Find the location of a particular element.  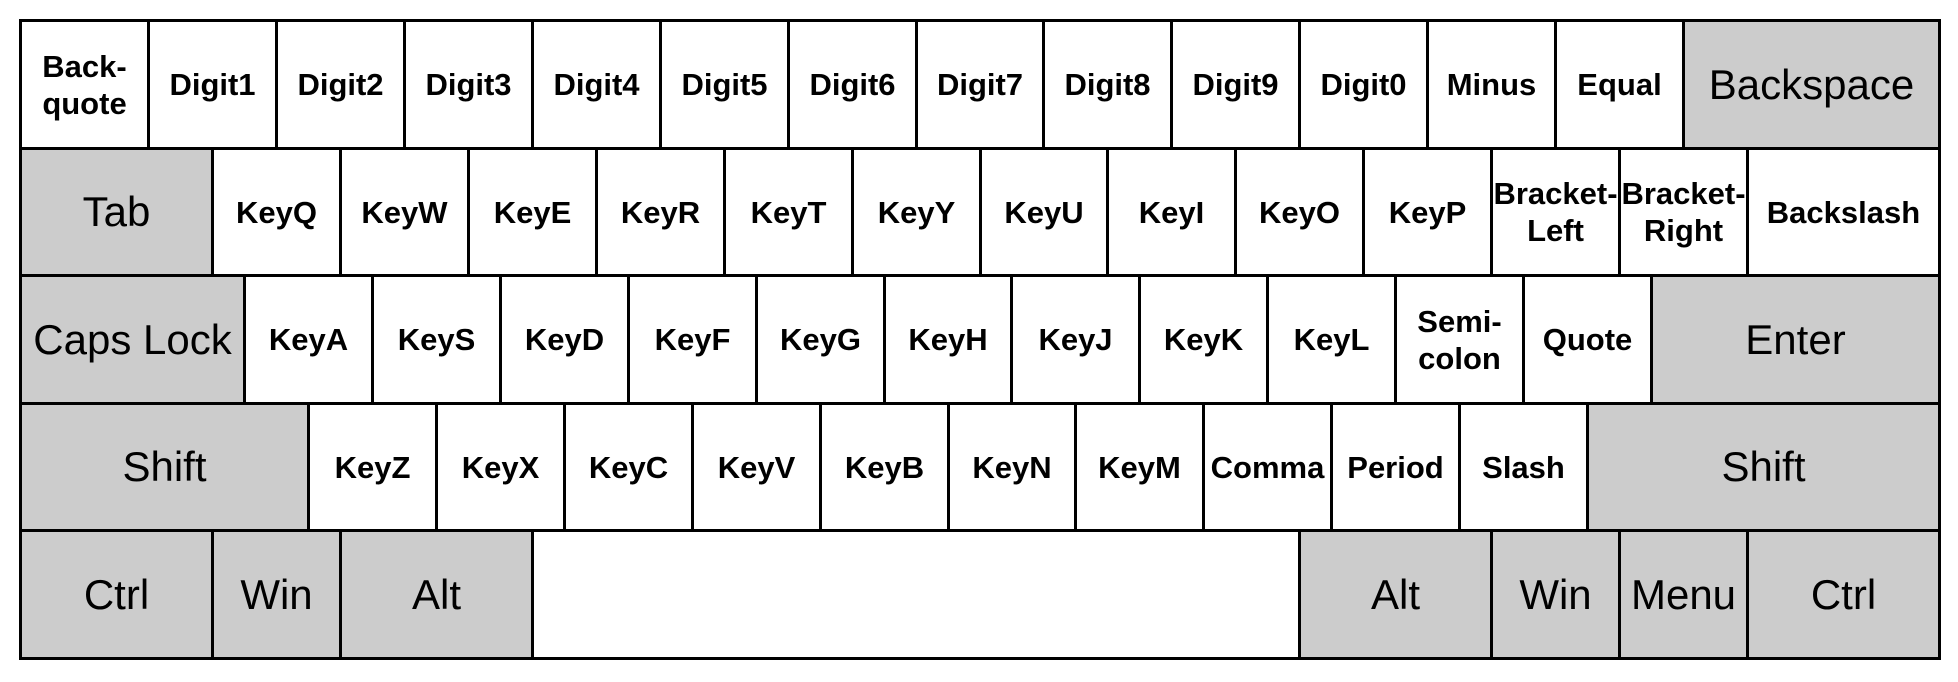

key-meta-left: Win is located at coordinates (276, 594).